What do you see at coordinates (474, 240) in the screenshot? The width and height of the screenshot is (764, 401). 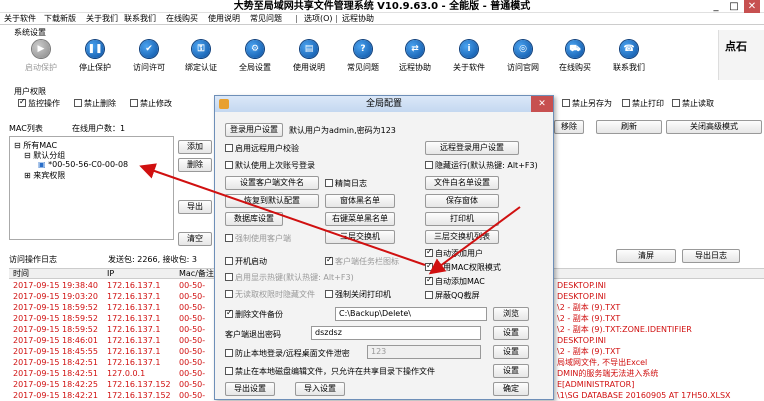 I see `arrow-to-mac-mode` at bounding box center [474, 240].